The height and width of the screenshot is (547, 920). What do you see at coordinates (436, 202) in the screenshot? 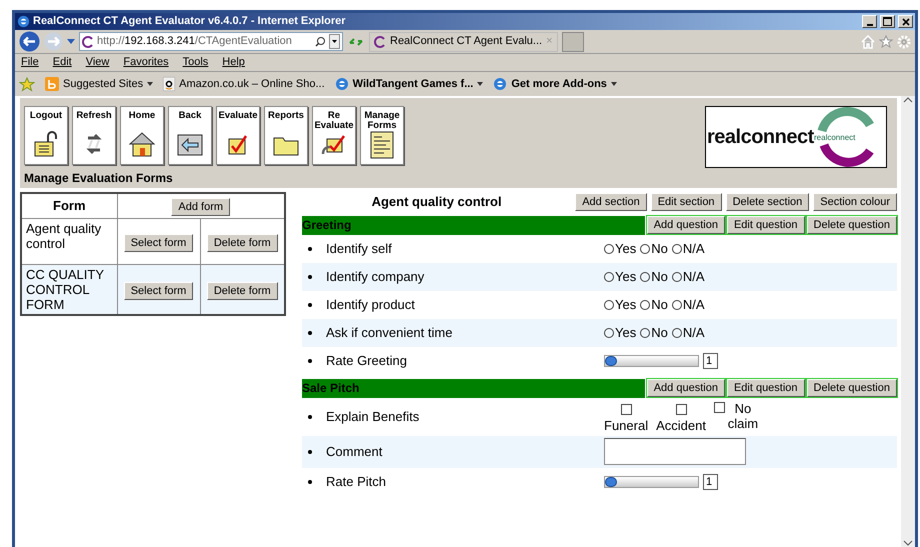
I see `form-title: Agent quality control` at bounding box center [436, 202].